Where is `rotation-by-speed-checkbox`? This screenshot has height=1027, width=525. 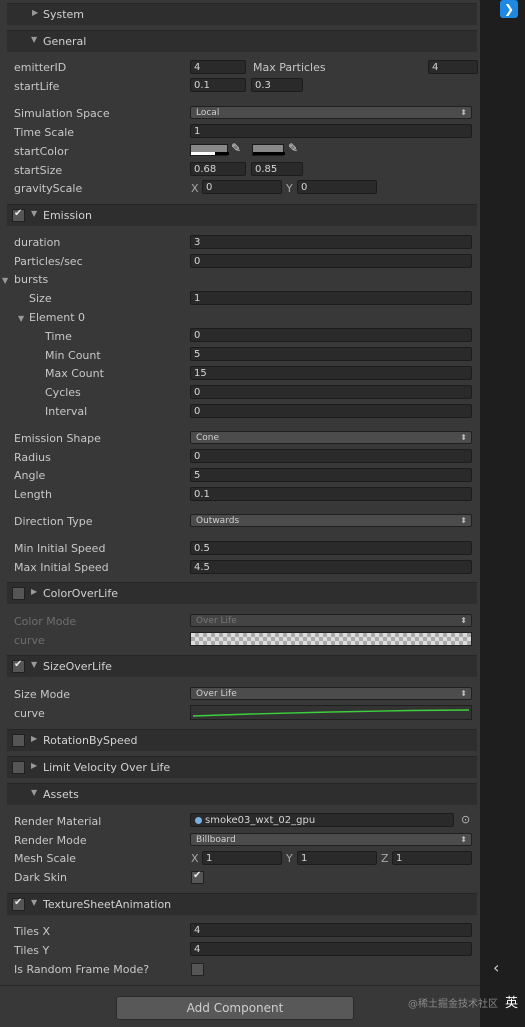 rotation-by-speed-checkbox is located at coordinates (18, 740).